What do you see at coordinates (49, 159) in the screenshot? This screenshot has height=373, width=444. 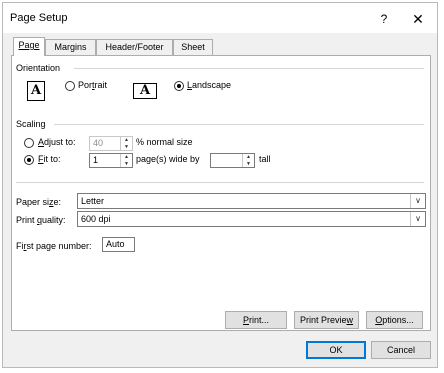 I see `fit-to-label: Fit to:` at bounding box center [49, 159].